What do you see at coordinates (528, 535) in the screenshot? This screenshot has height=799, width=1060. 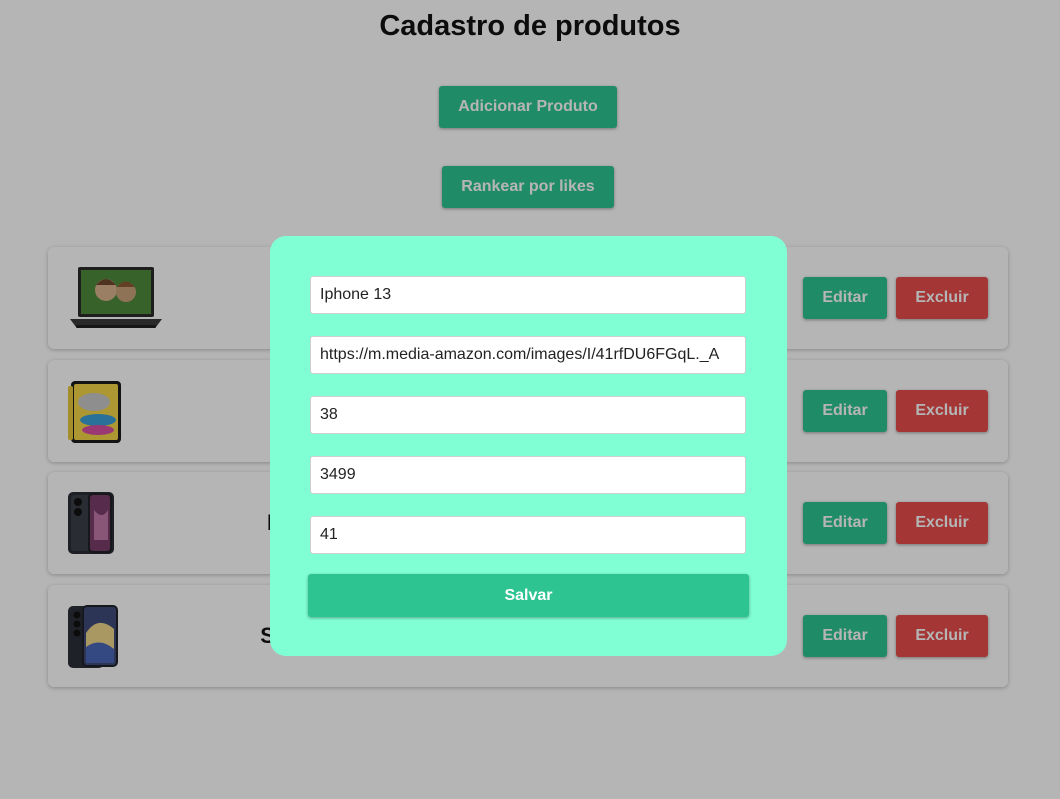 I see `stock-field` at bounding box center [528, 535].